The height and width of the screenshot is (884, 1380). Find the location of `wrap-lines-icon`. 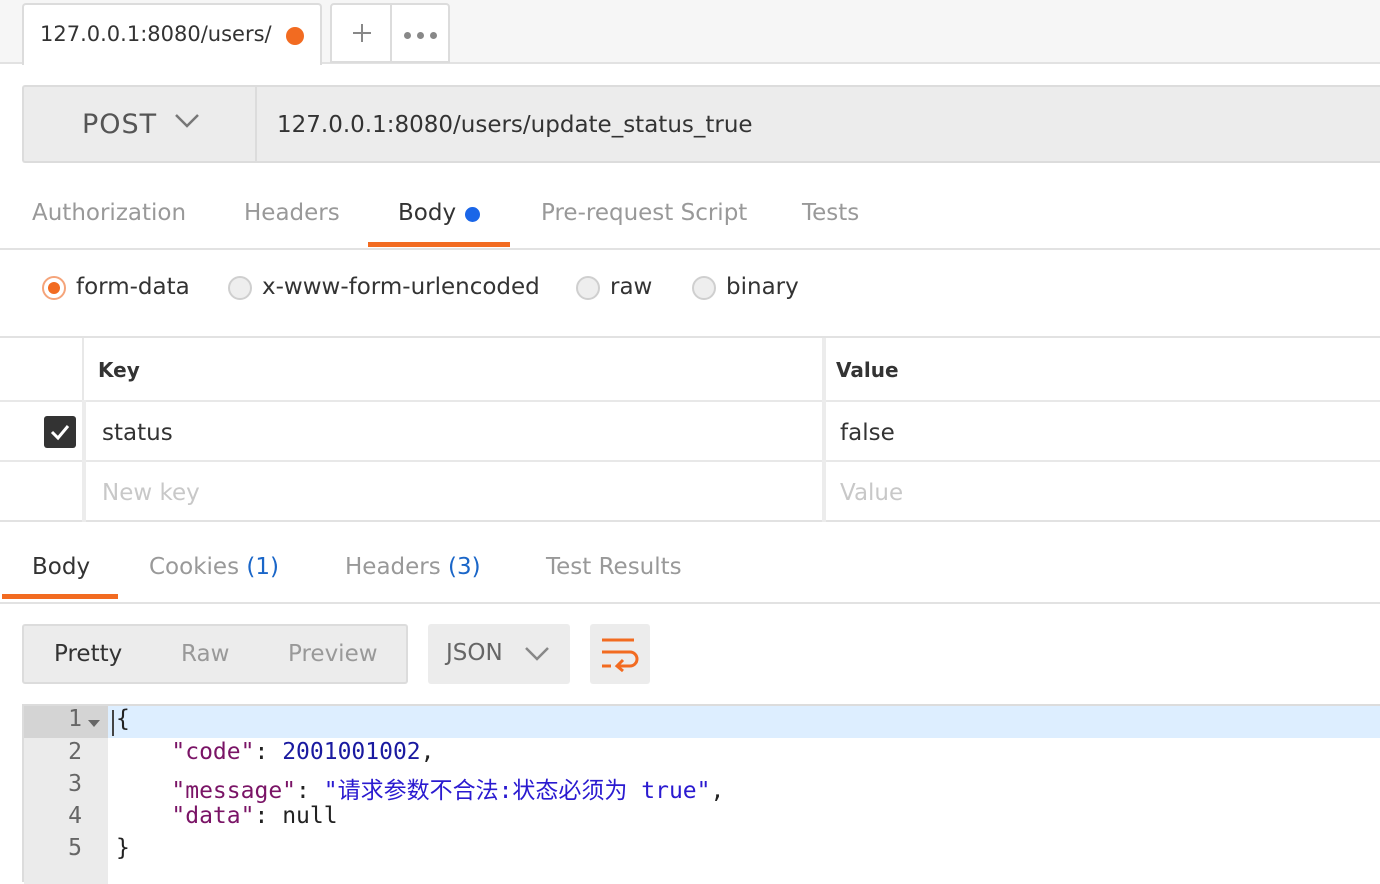

wrap-lines-icon is located at coordinates (620, 655).